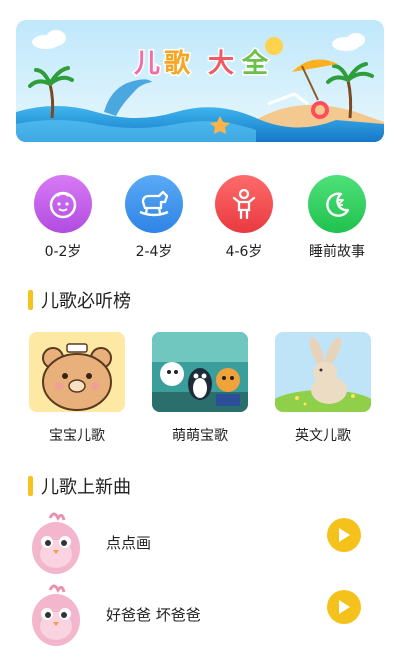 The width and height of the screenshot is (400, 657). I want to click on song-row: 好爸爸 坏爸爸, so click(200, 615).